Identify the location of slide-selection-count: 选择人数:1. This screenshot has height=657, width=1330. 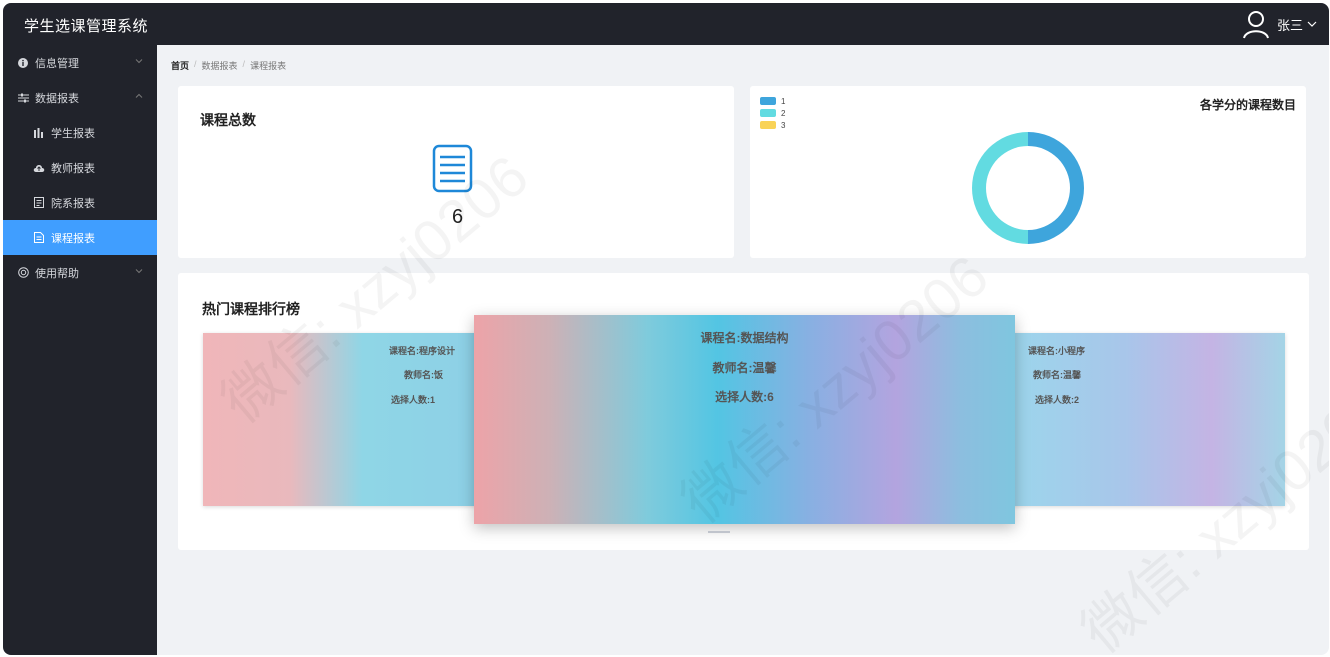
(413, 400).